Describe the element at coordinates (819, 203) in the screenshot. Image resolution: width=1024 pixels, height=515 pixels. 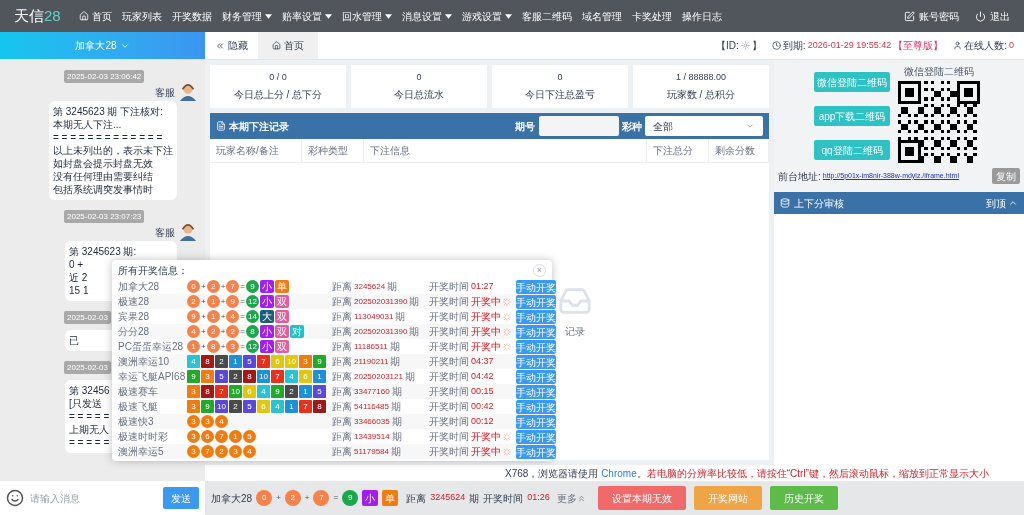
I see `panel-title: 上下分审核` at that location.